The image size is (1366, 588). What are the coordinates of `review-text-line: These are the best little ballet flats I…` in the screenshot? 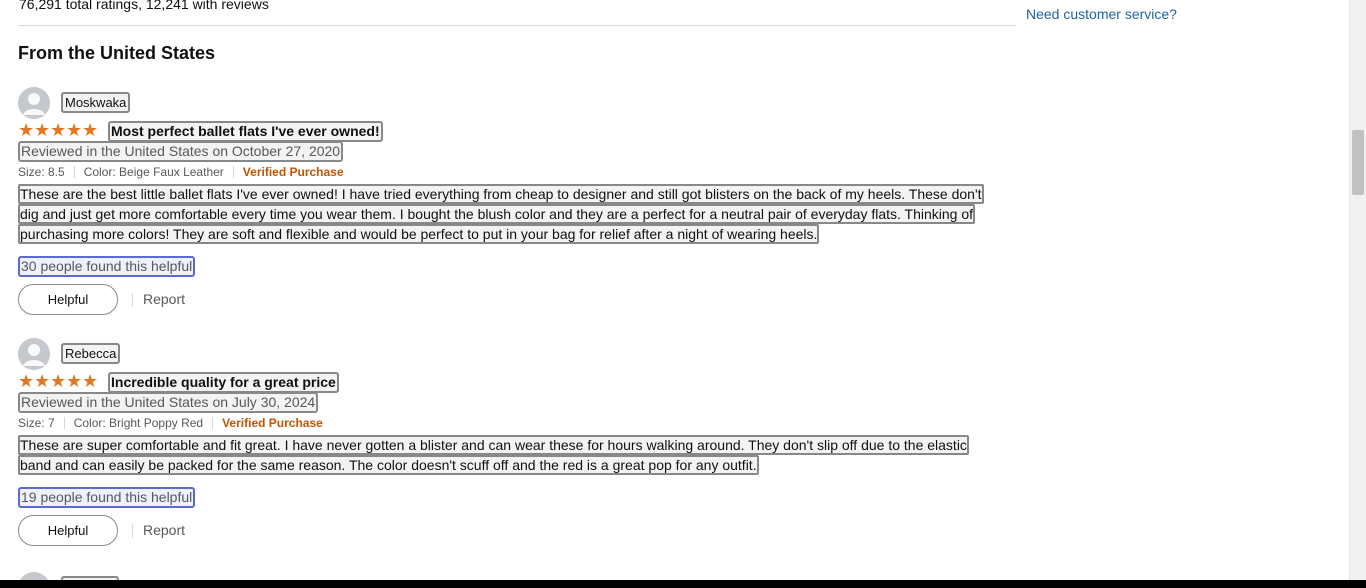 It's located at (501, 194).